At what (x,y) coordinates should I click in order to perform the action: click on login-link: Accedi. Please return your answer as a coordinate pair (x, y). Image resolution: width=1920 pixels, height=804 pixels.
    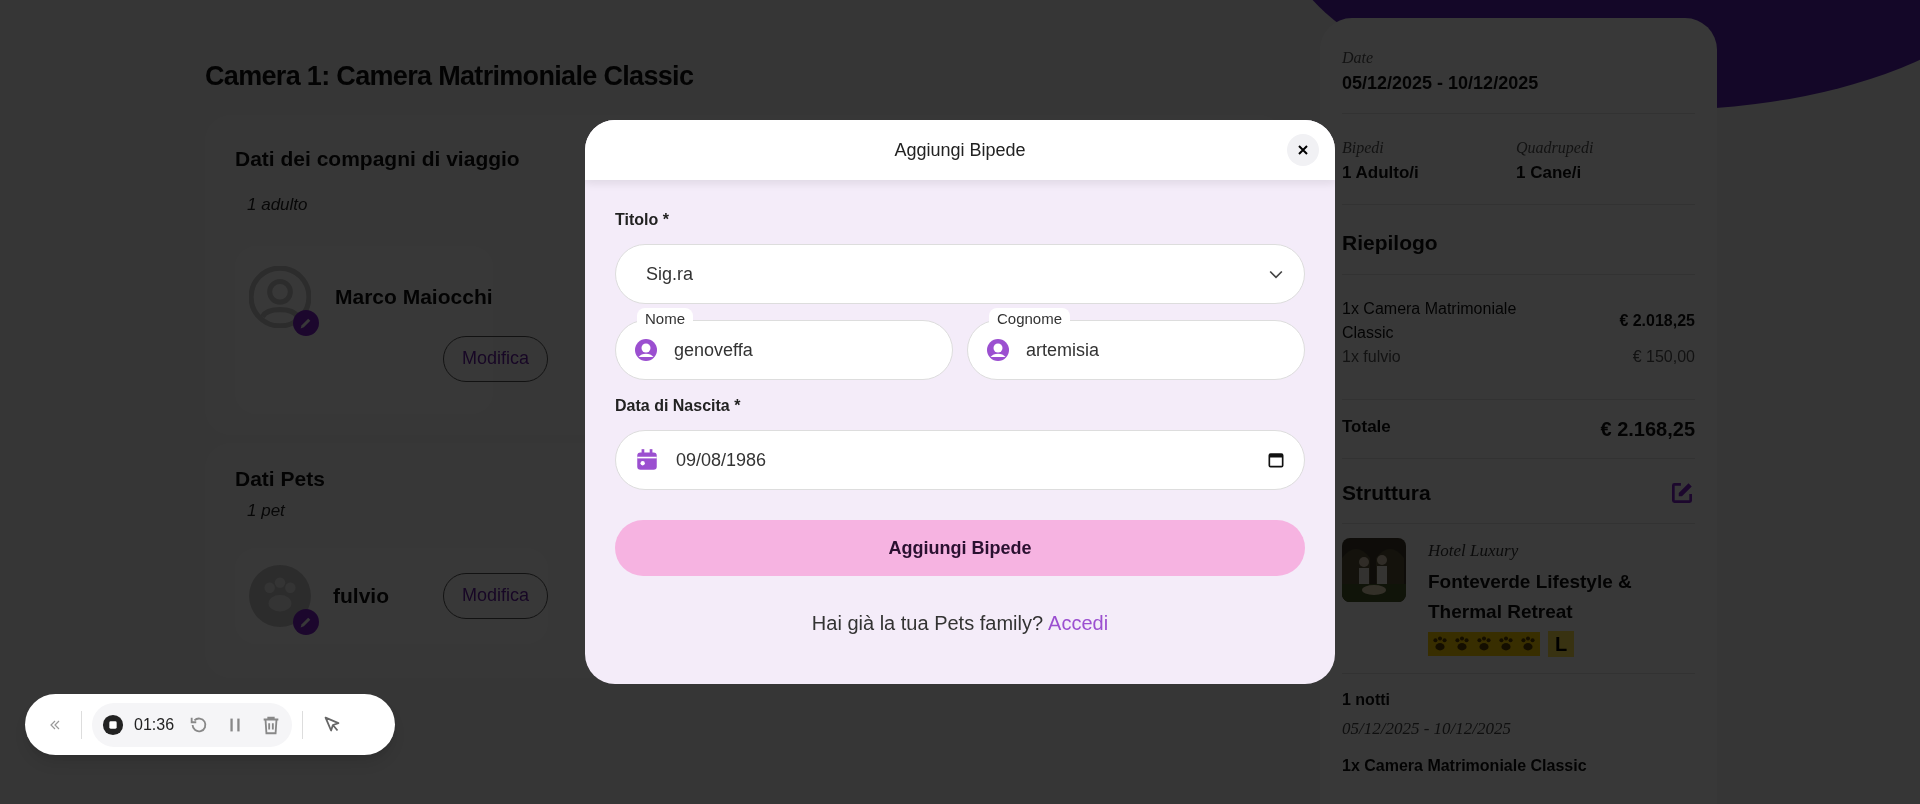
    Looking at the image, I should click on (1078, 623).